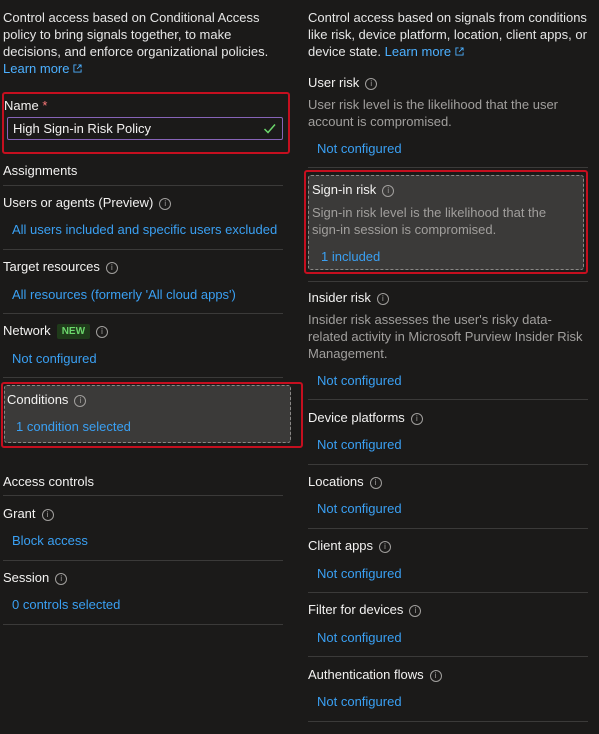 This screenshot has width=599, height=734. I want to click on filter-devices-label: Filter for devices i, so click(365, 609).